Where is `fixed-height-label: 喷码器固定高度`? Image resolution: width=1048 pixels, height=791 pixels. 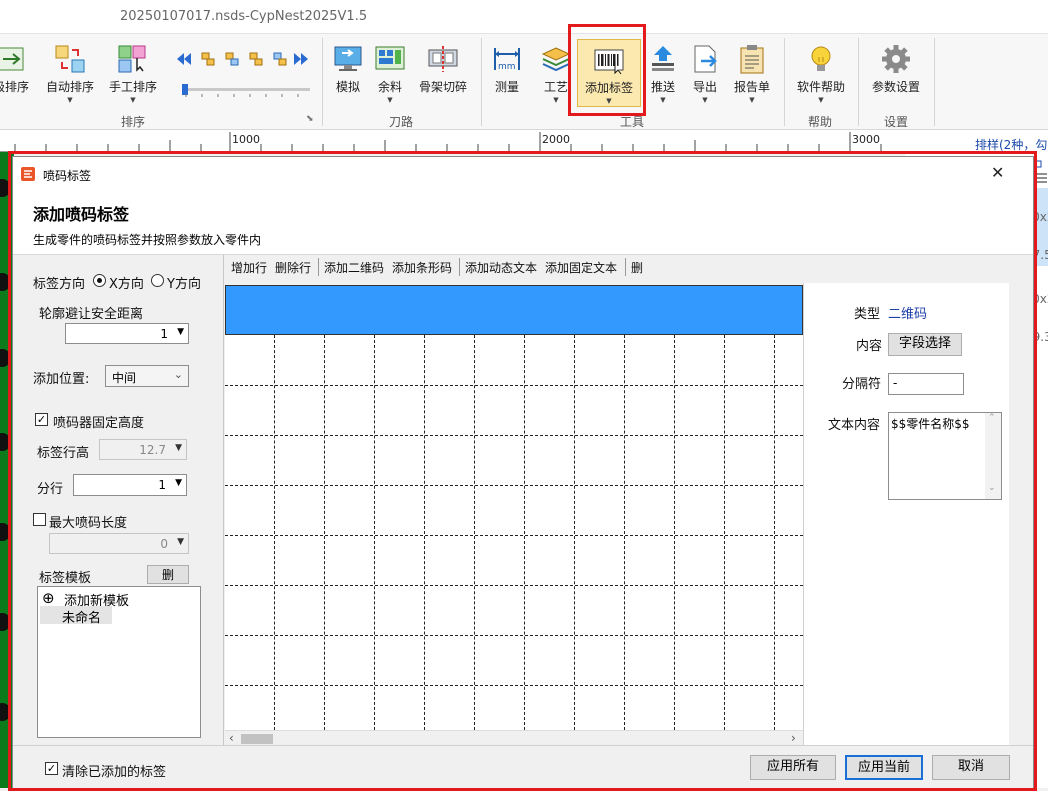
fixed-height-label: 喷码器固定高度 is located at coordinates (99, 423).